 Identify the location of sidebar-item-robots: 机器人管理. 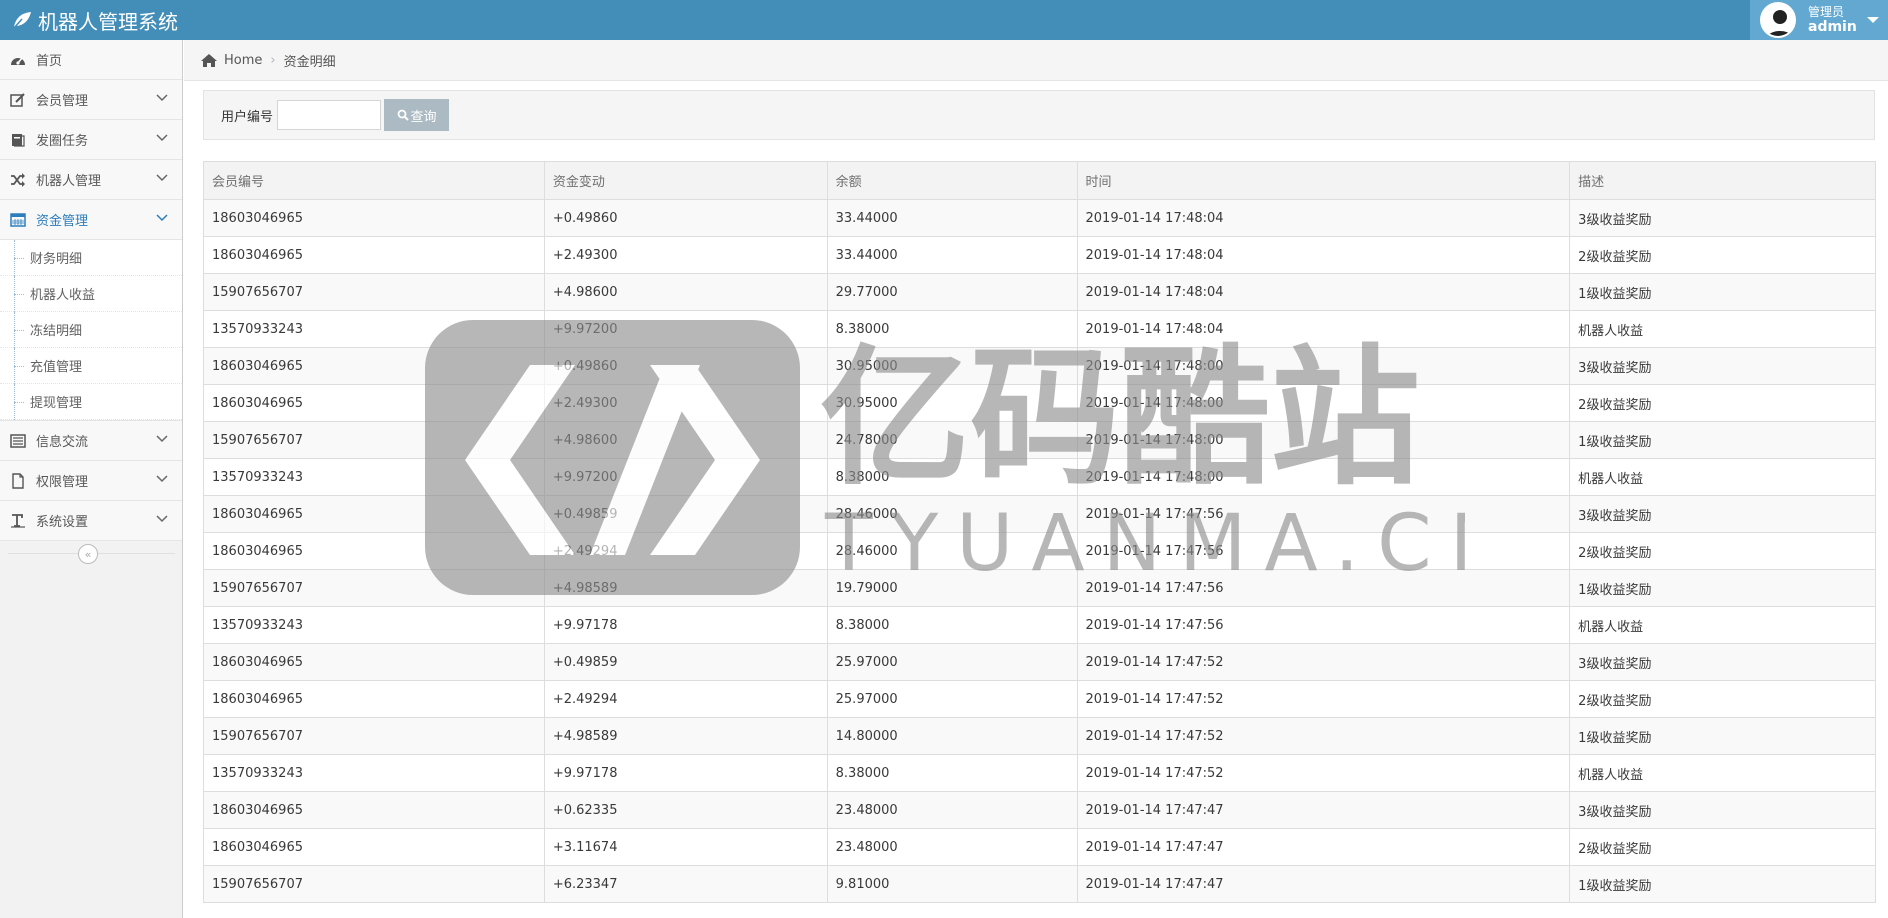
(91, 180).